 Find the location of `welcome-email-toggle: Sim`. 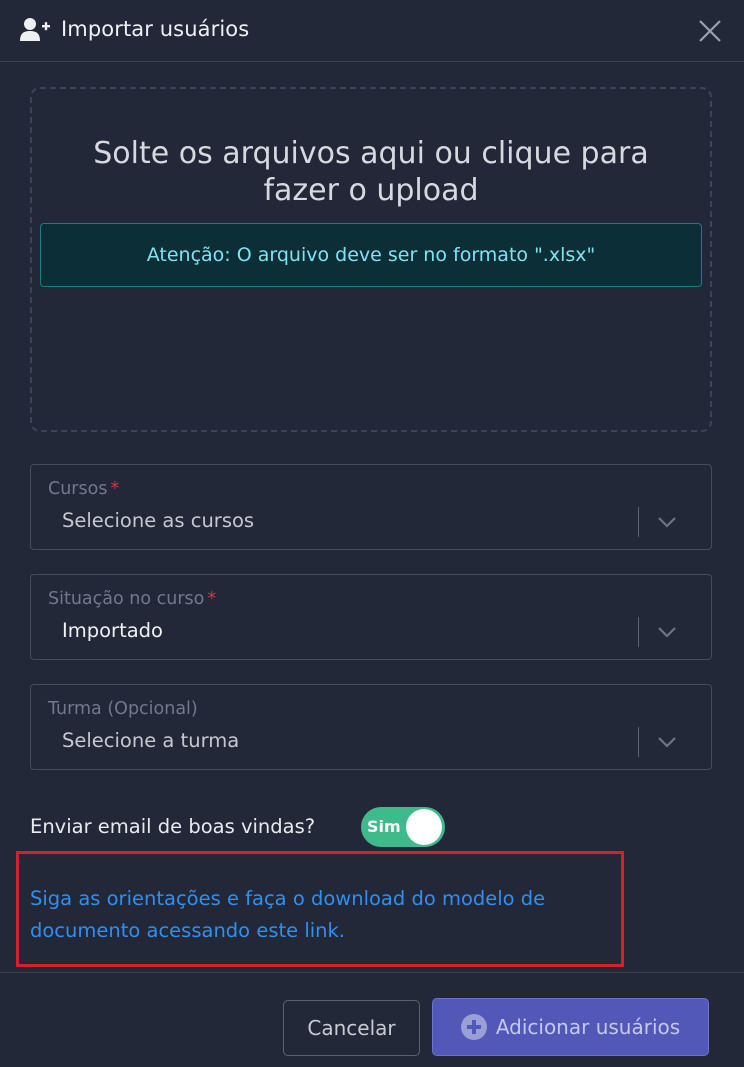

welcome-email-toggle: Sim is located at coordinates (403, 827).